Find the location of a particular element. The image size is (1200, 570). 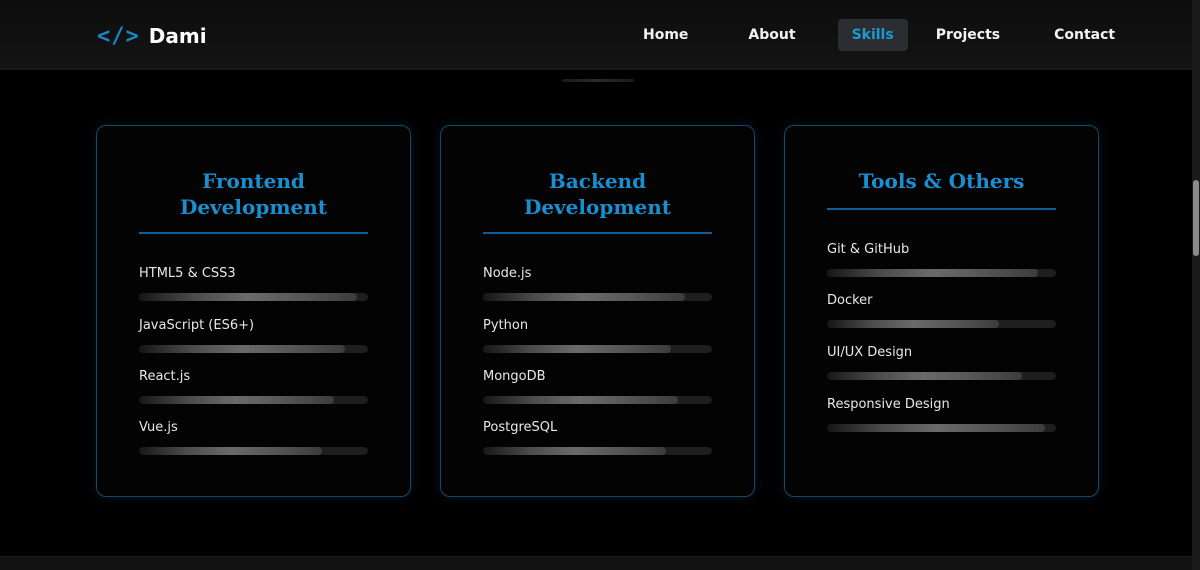

skill-item: Responsive Design is located at coordinates (941, 414).